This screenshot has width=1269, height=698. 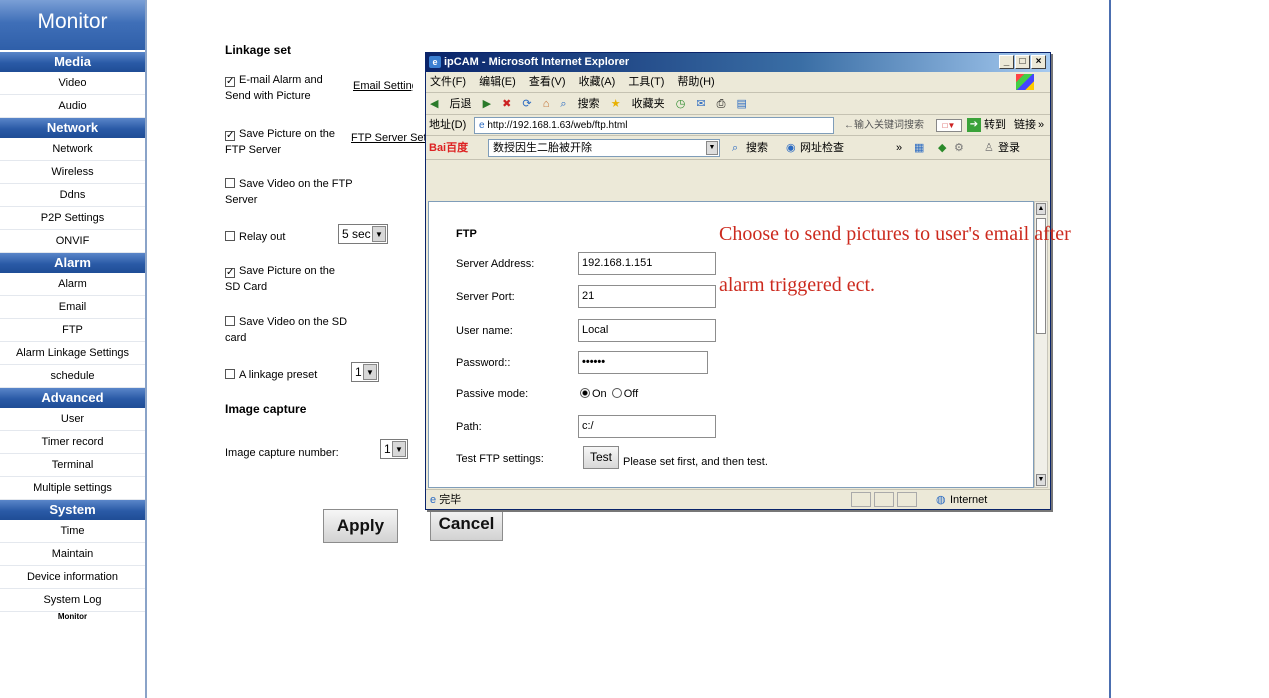 I want to click on relay-duration-select: 5 sec ▼, so click(x=363, y=234).